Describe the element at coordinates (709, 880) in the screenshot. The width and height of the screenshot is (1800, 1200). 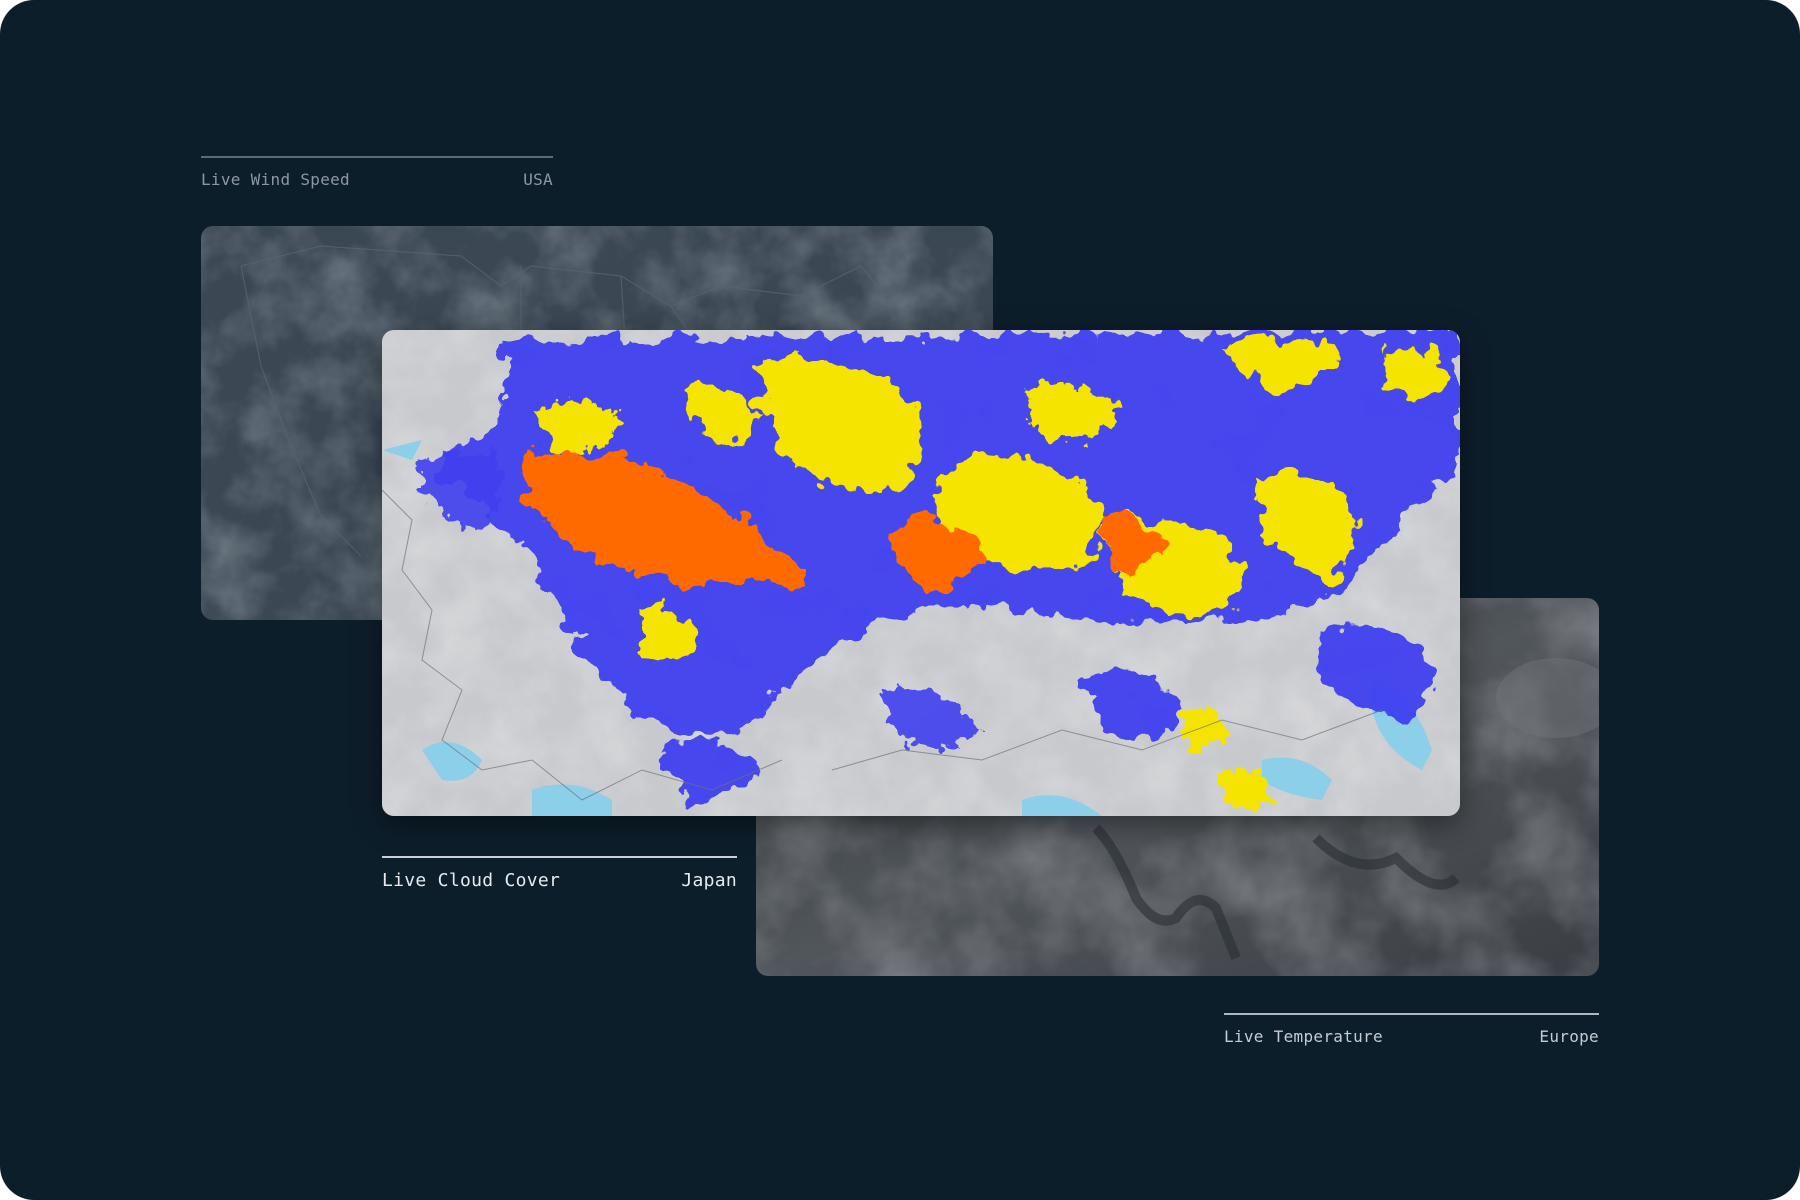
I see `cloud-cover-region: Japan` at that location.